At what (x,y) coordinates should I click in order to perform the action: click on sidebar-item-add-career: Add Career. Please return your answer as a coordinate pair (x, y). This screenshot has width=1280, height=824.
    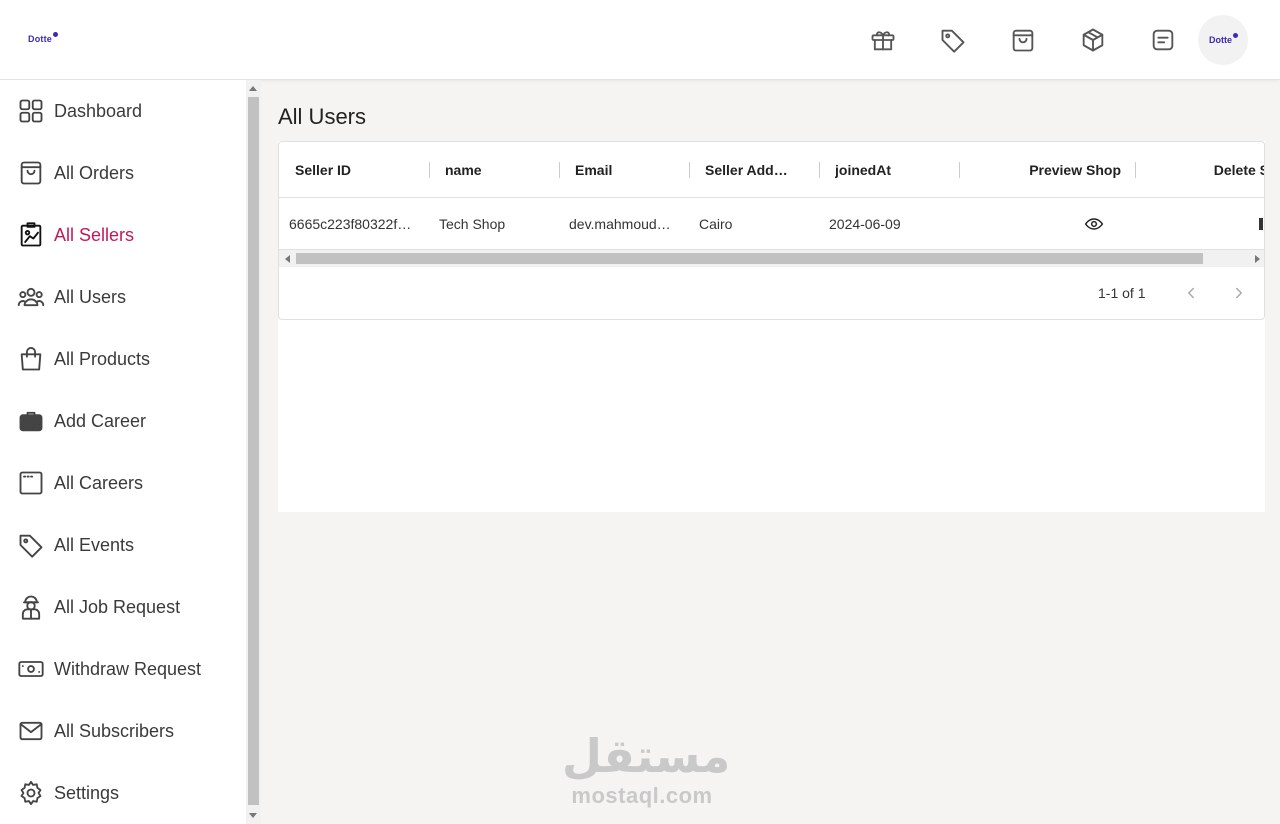
    Looking at the image, I should click on (123, 421).